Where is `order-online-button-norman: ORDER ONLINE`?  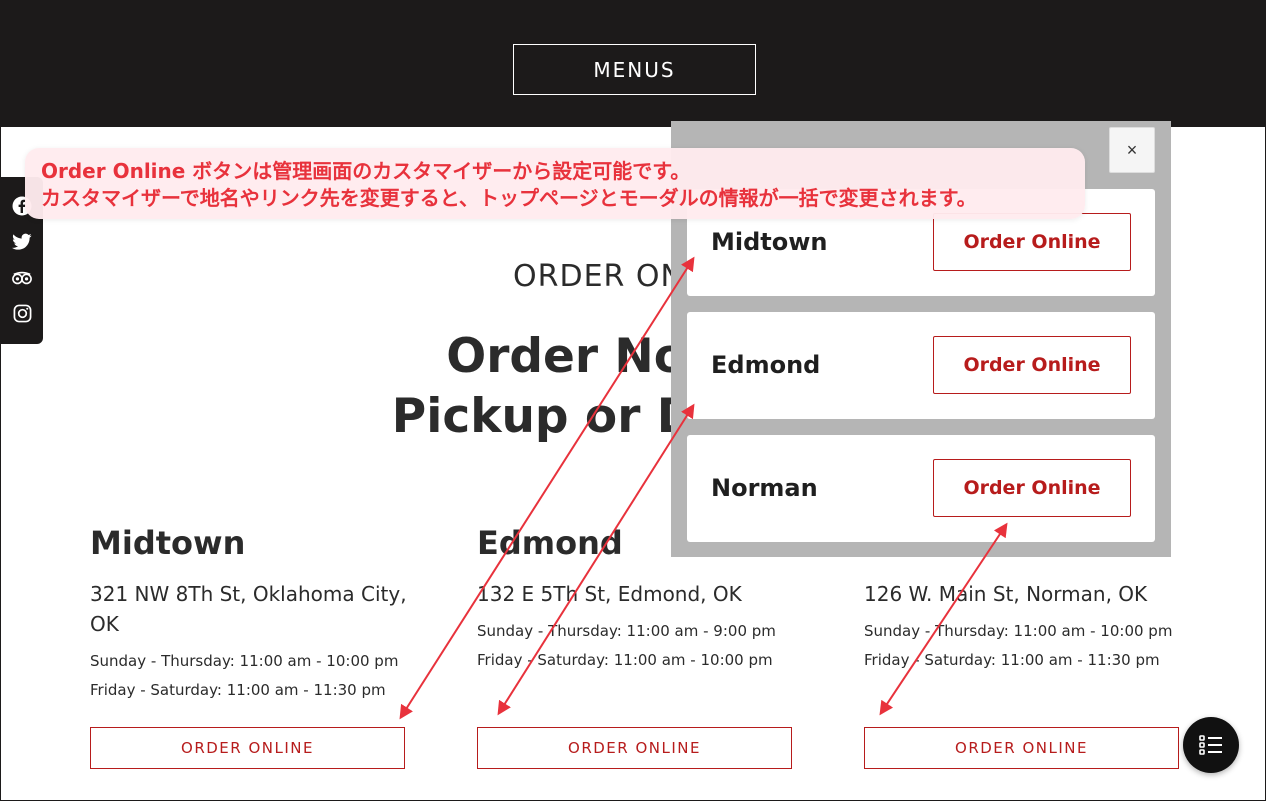
order-online-button-norman: ORDER ONLINE is located at coordinates (1021, 748).